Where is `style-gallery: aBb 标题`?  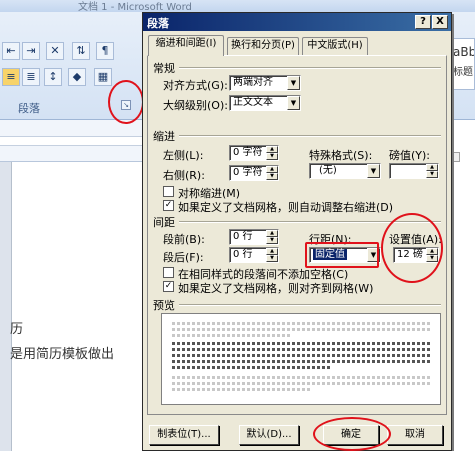
style-gallery: aBb 标题 is located at coordinates (463, 64).